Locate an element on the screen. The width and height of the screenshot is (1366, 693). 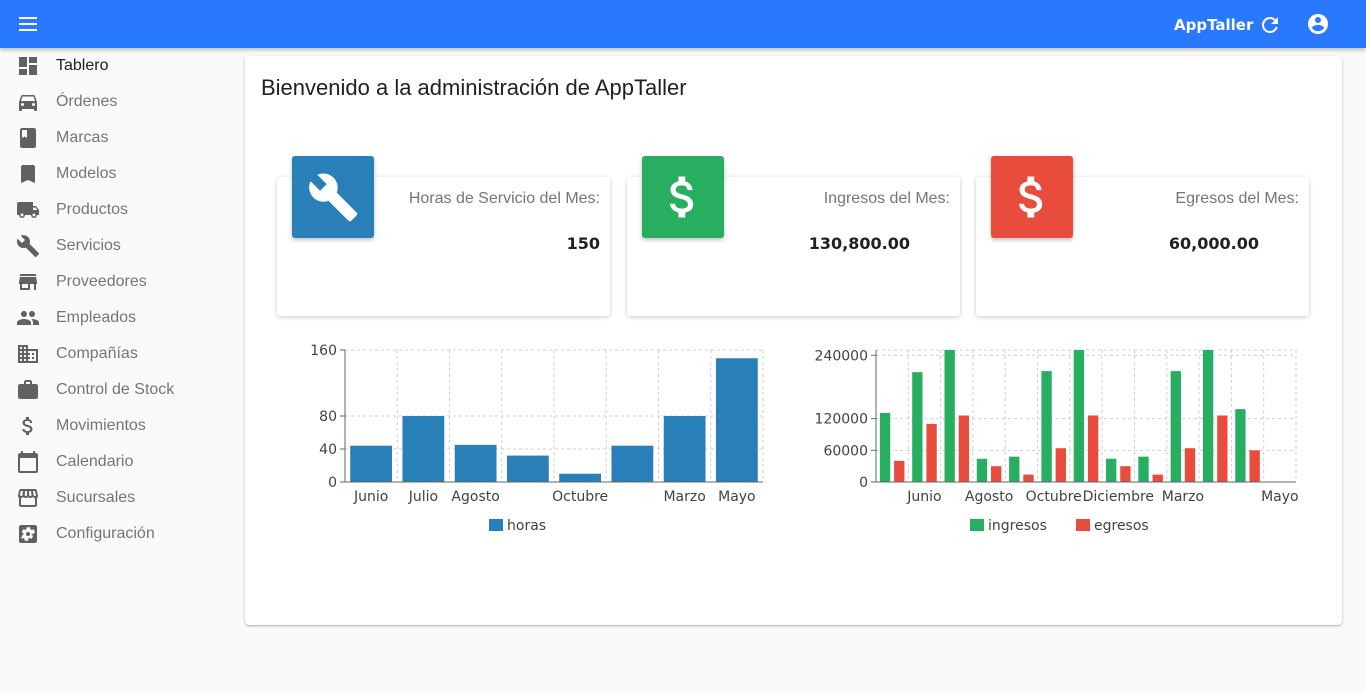
legend-label: horas is located at coordinates (526, 526).